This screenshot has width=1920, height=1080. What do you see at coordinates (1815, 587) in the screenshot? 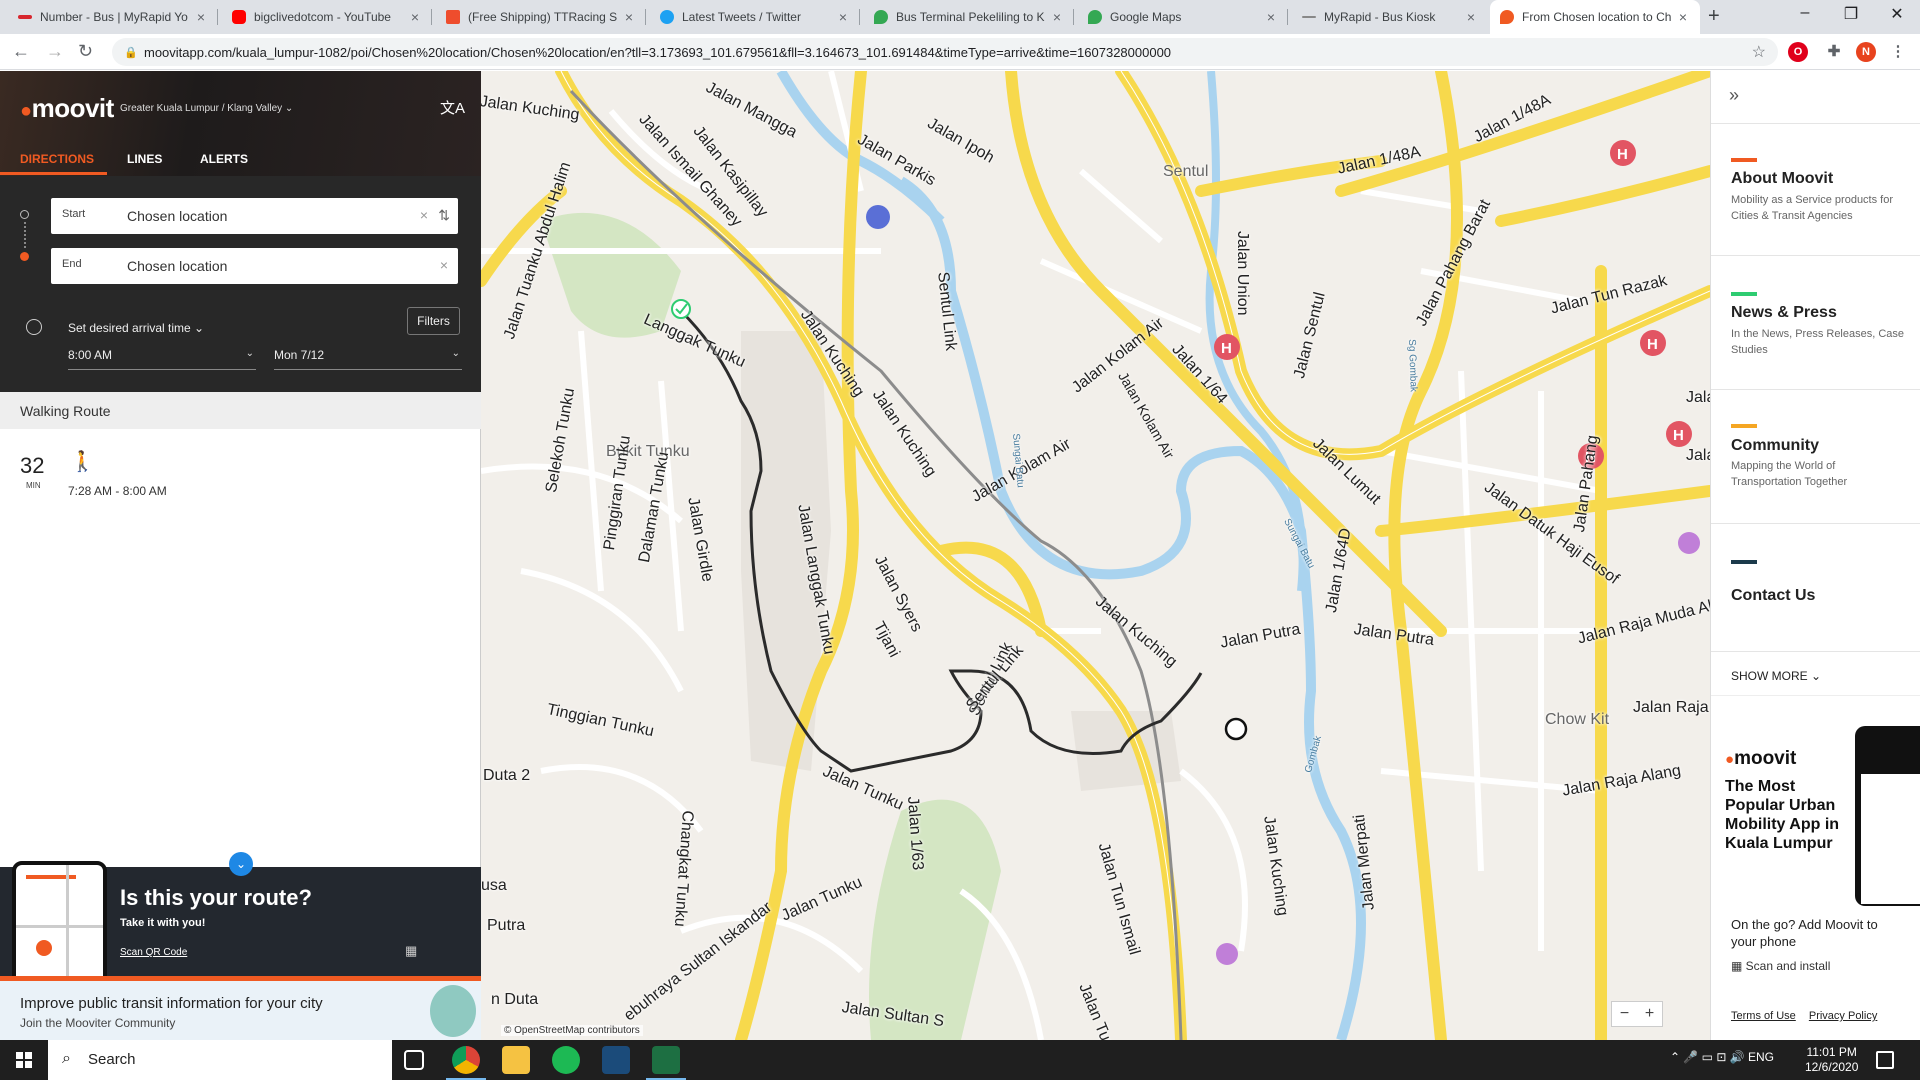
I see `sidebar-item-contact: Contact Us` at bounding box center [1815, 587].